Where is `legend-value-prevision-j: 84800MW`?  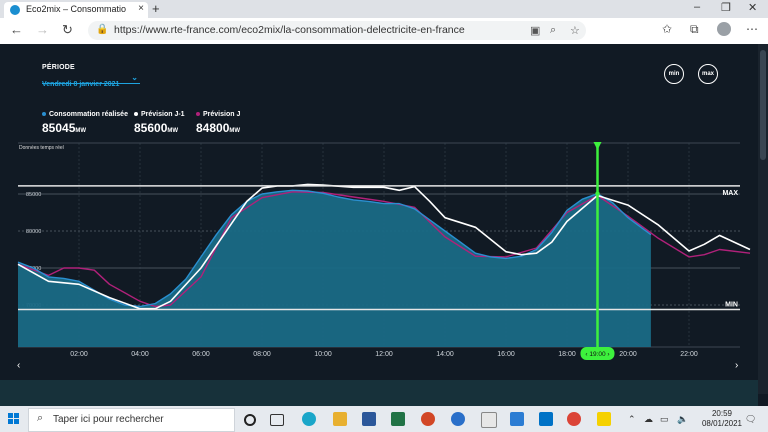 legend-value-prevision-j: 84800MW is located at coordinates (218, 128).